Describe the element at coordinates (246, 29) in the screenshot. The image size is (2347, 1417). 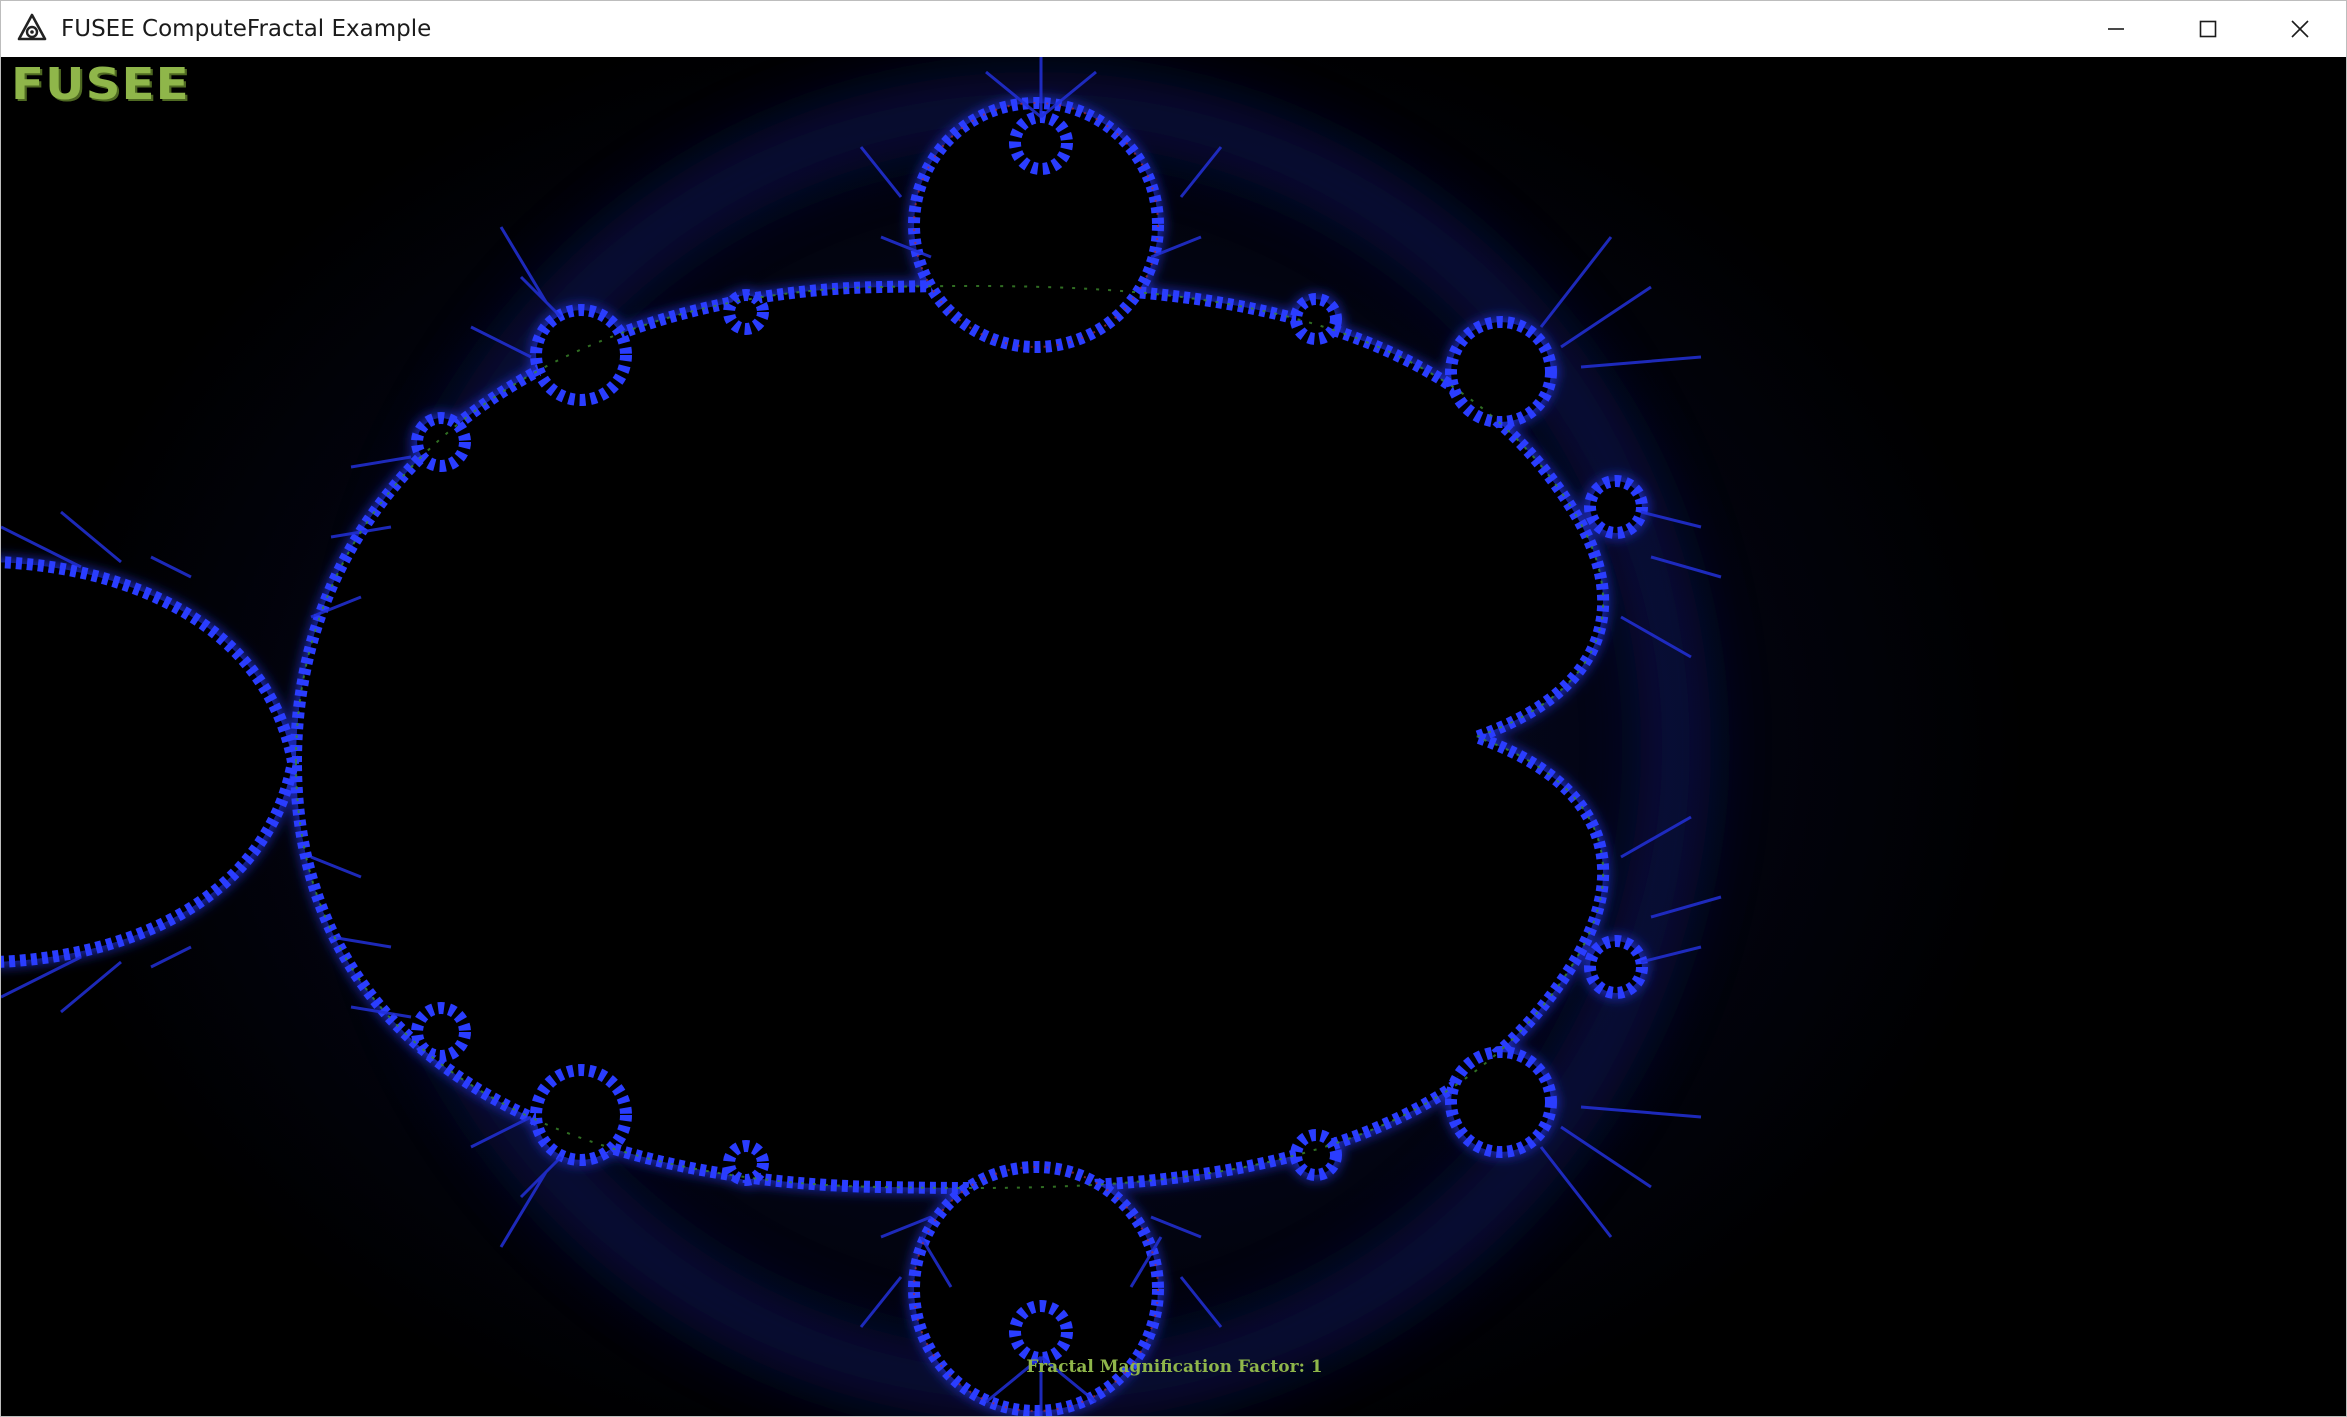
I see `window-title: FUSEE ComputeFractal Example` at that location.